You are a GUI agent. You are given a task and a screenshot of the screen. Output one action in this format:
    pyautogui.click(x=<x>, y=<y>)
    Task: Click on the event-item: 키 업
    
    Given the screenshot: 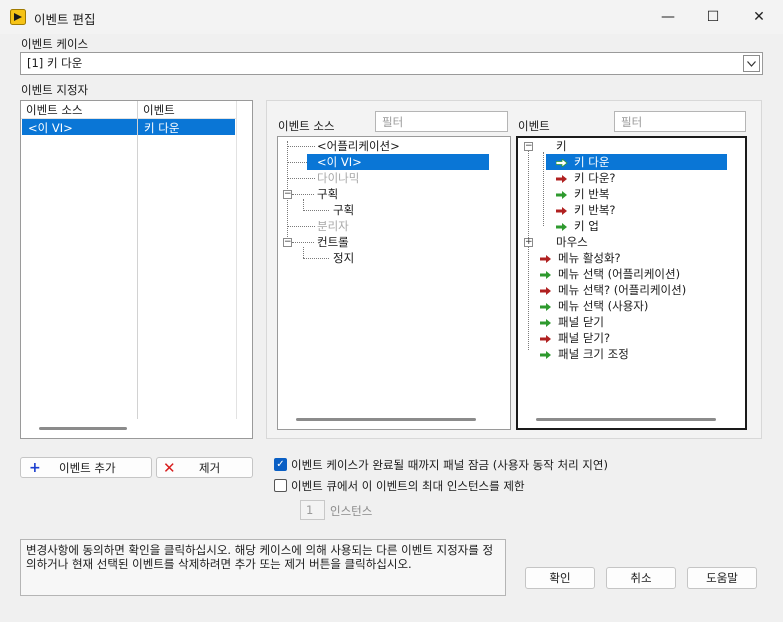 What is the action you would take?
    pyautogui.click(x=577, y=226)
    